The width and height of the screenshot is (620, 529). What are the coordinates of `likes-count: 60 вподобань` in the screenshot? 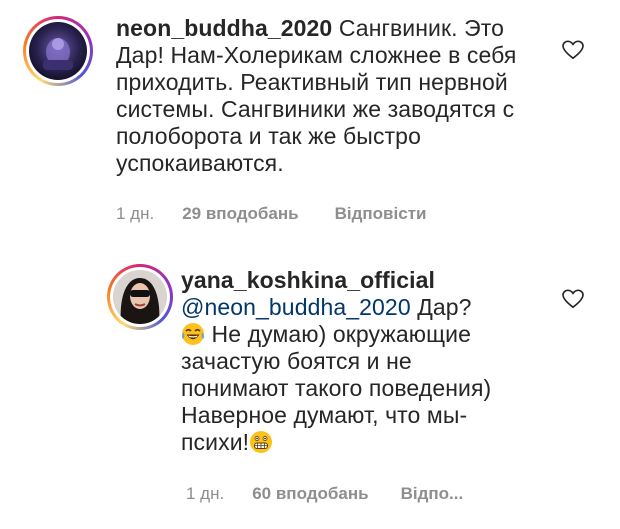 It's located at (310, 494).